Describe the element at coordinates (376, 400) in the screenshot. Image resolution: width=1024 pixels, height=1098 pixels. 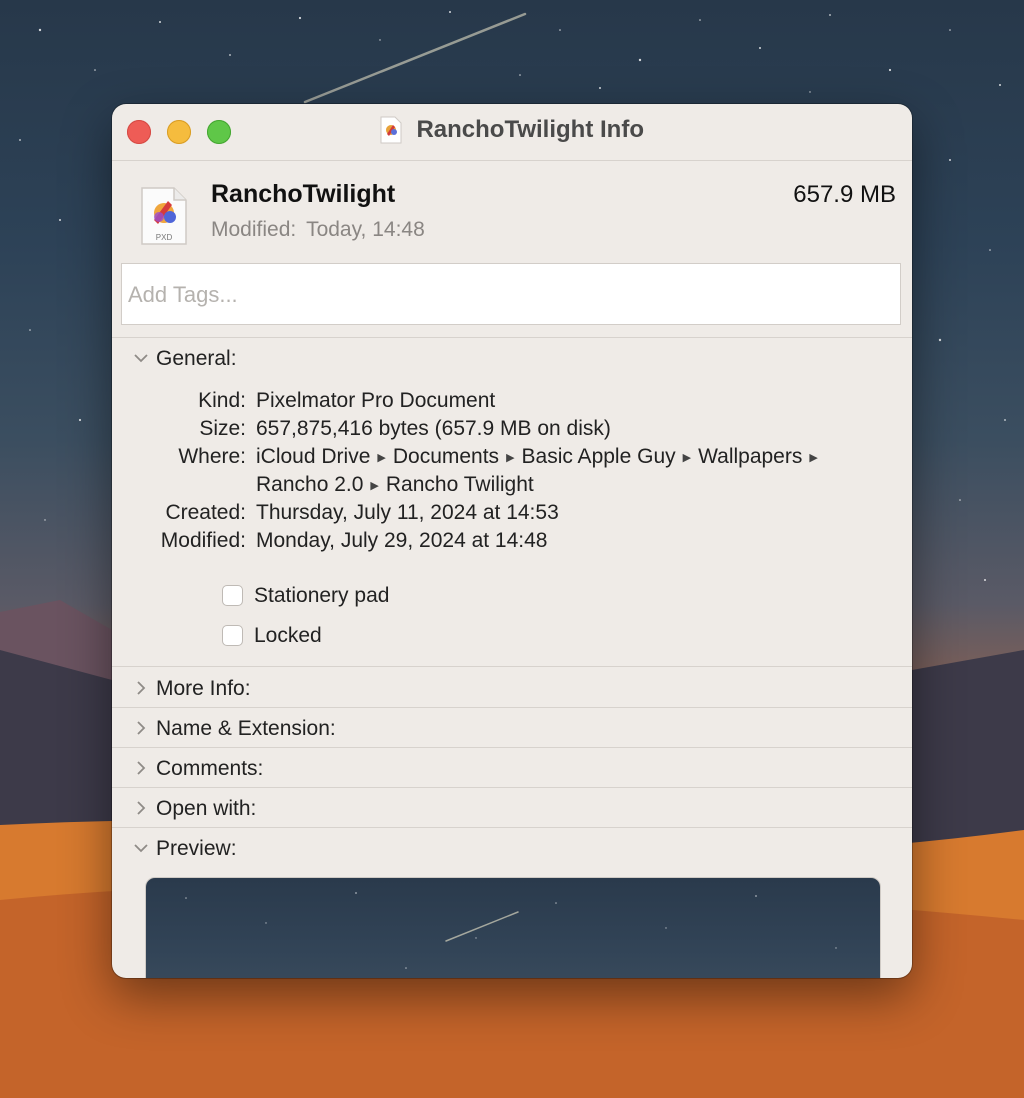
I see `kind-value: Pixelmator Pro Document` at that location.